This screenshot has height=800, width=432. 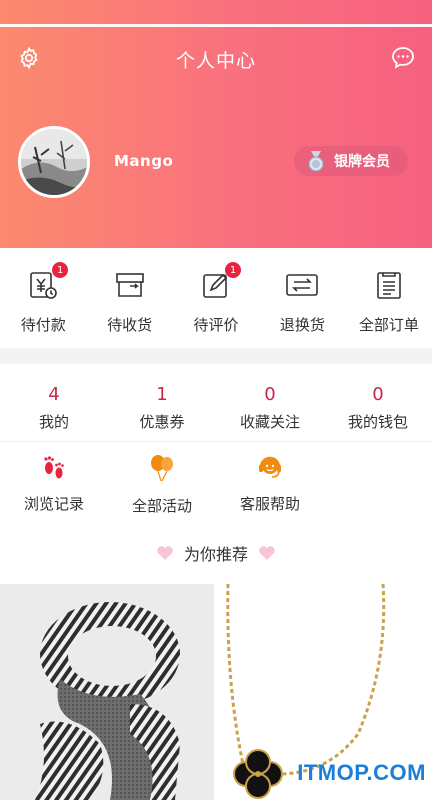 I want to click on stats-row: 4 我的 1 优惠券 0 收藏关注 0 我的钱包, so click(x=216, y=403).